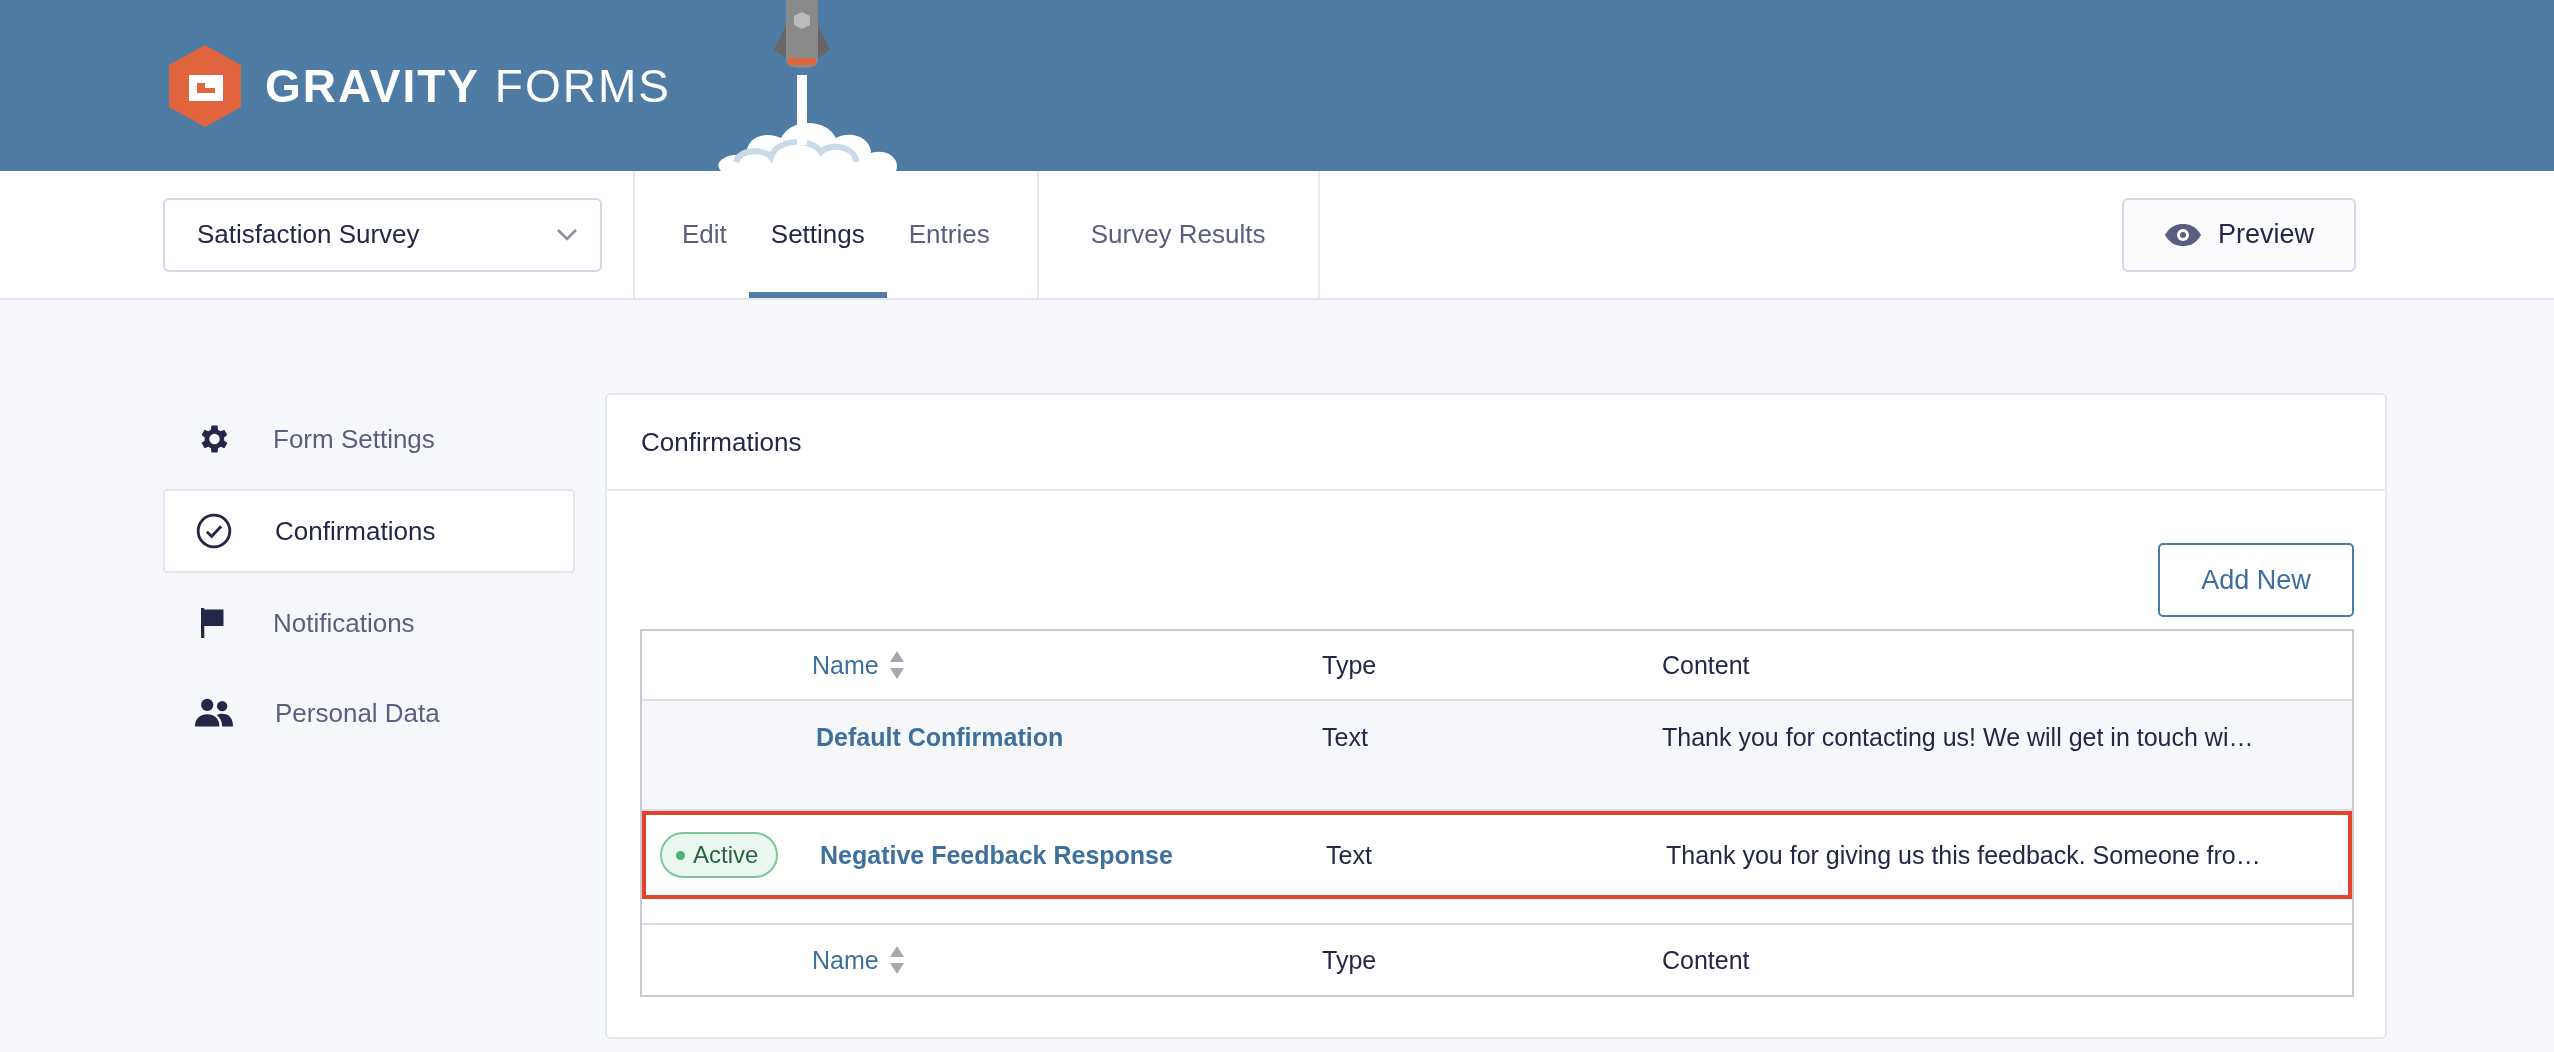 This screenshot has width=2554, height=1052. Describe the element at coordinates (344, 623) in the screenshot. I see `sidebar-label: Notifications` at that location.